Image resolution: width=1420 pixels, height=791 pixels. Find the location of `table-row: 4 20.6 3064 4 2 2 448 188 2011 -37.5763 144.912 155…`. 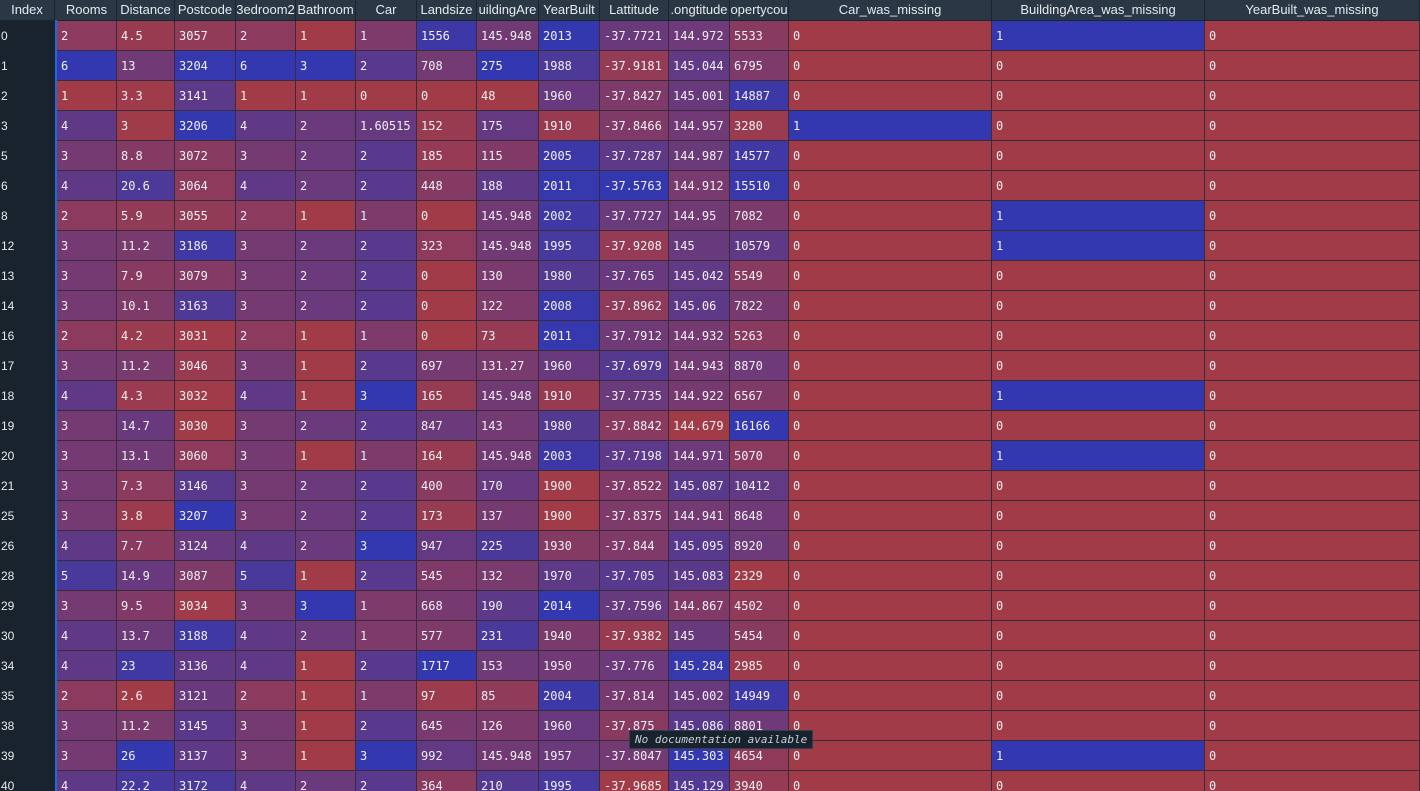

table-row: 4 20.6 3064 4 2 2 448 188 2011 -37.5763 144.912 155… is located at coordinates (738, 186).